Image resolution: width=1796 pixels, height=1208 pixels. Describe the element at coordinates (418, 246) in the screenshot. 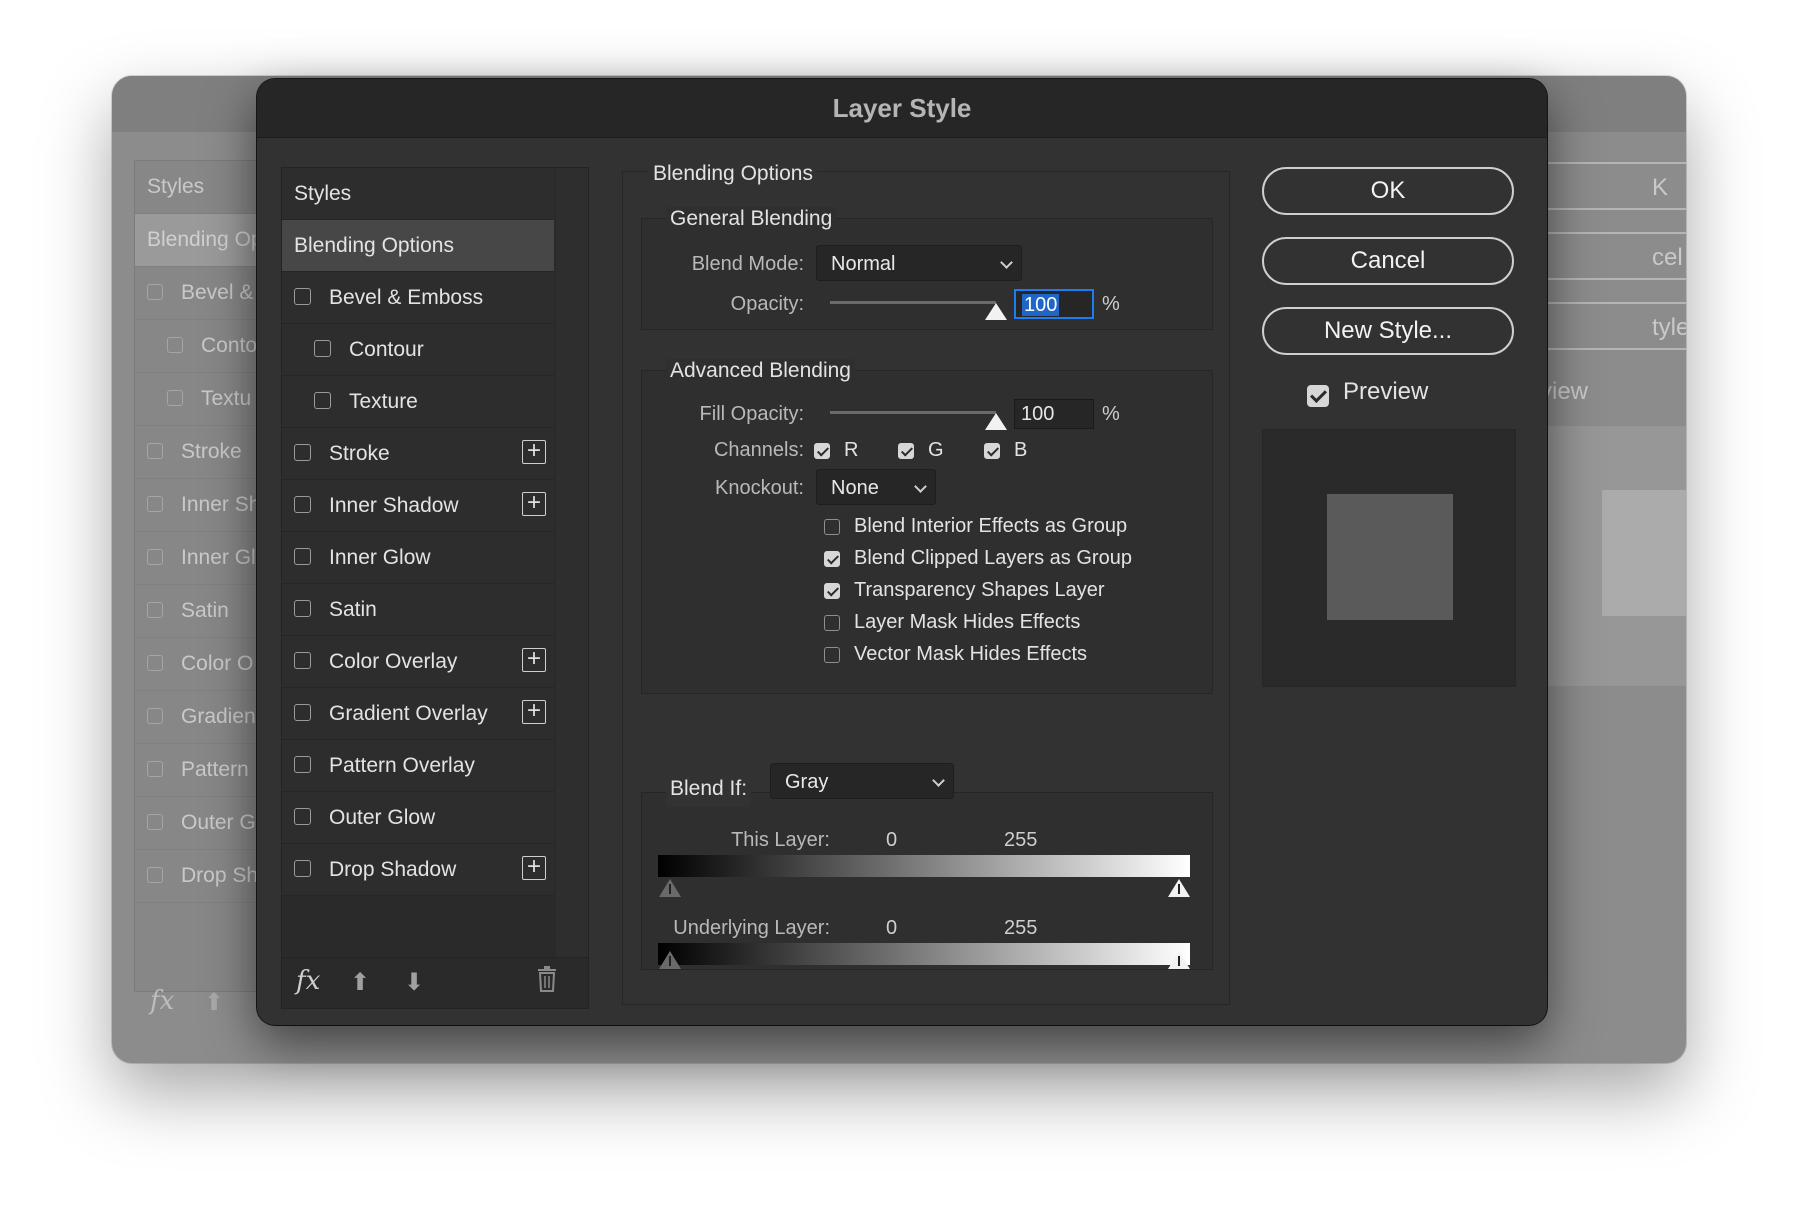

I see `style-list-item: Blending Options` at that location.